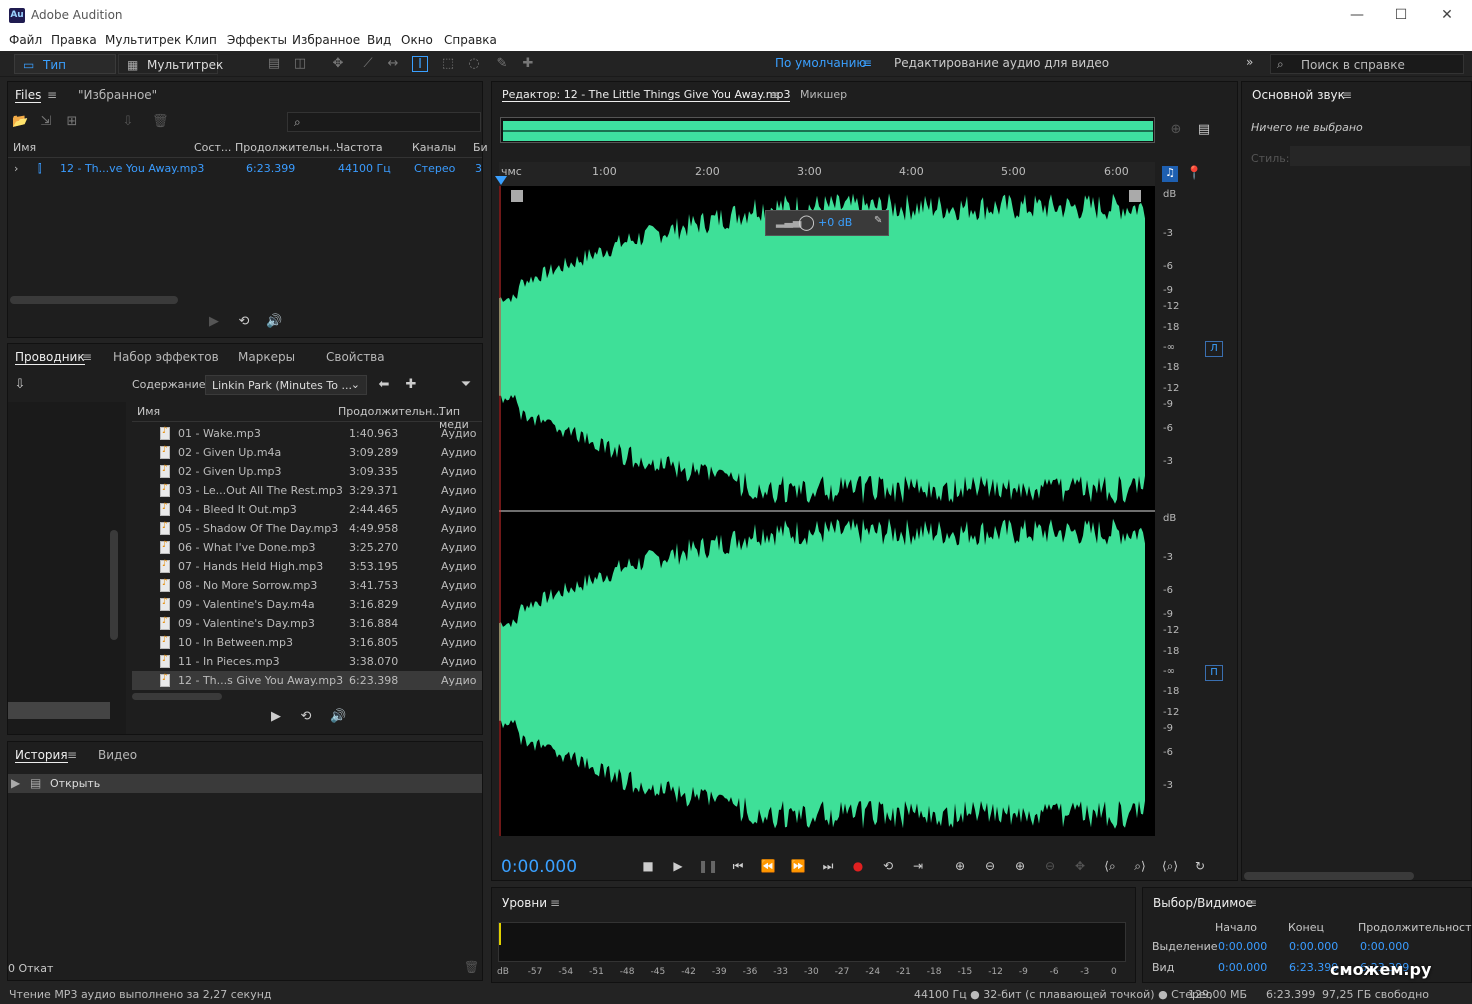 Image resolution: width=1472 pixels, height=1004 pixels. Describe the element at coordinates (1080, 866) in the screenshot. I see `zoom-selection-icon: ✥` at that location.